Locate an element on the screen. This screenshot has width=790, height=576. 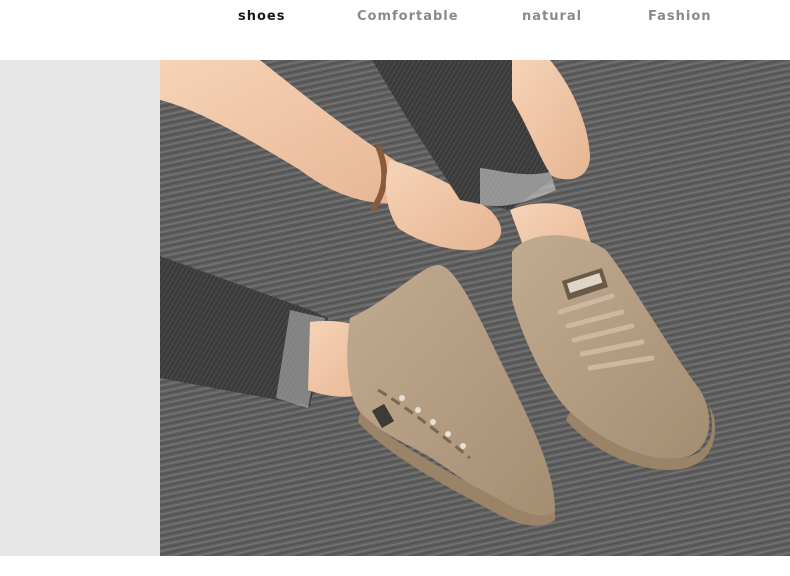
nav-item-comfortable: Comfortable is located at coordinates (408, 16).